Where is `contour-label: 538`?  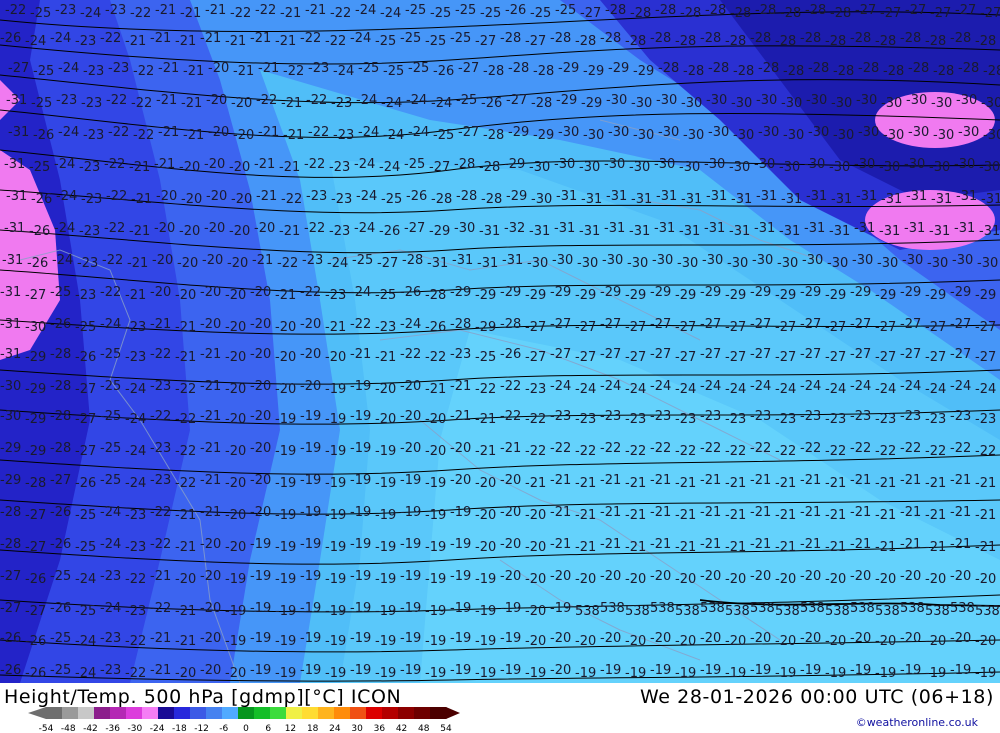 contour-label: 538 is located at coordinates (962, 608).